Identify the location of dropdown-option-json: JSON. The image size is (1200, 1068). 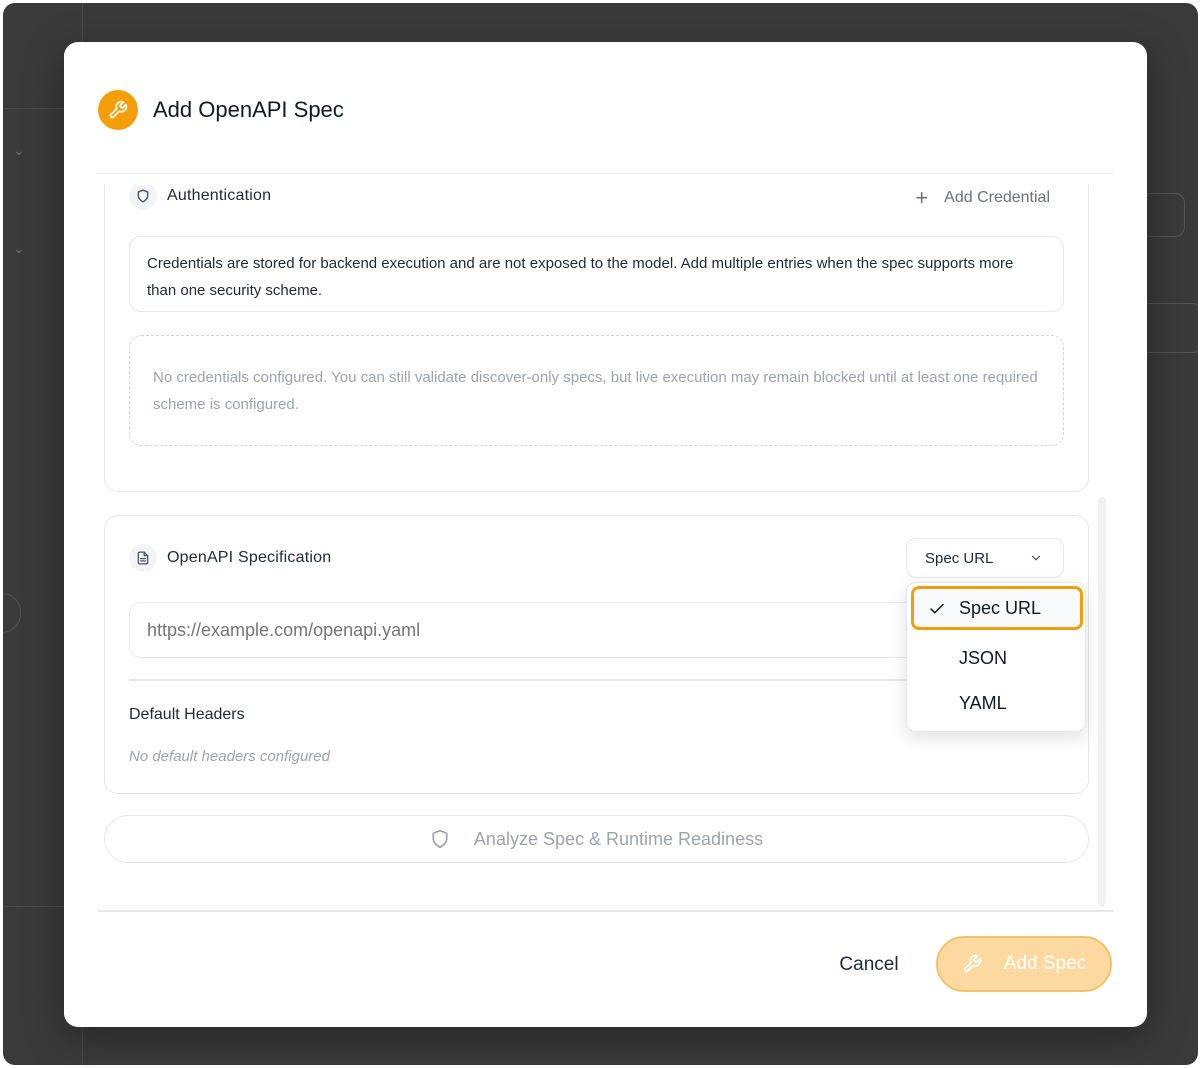
(997, 658).